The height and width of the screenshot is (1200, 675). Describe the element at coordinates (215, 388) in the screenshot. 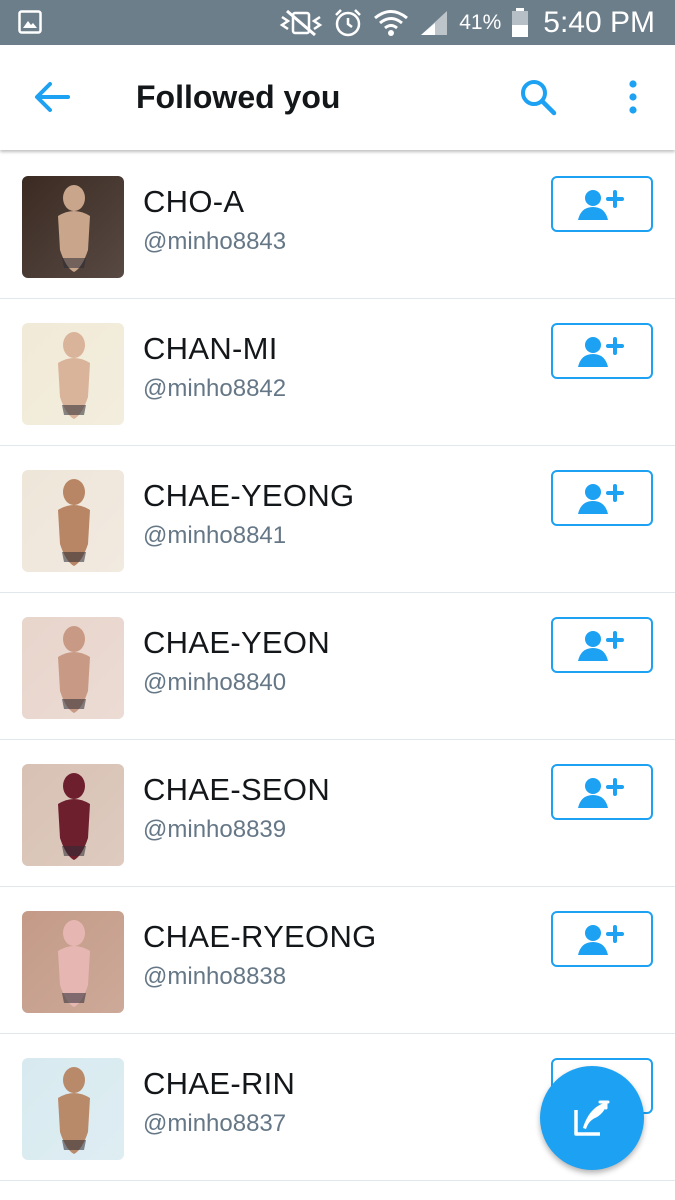

I see `user-handle: @minho8842` at that location.